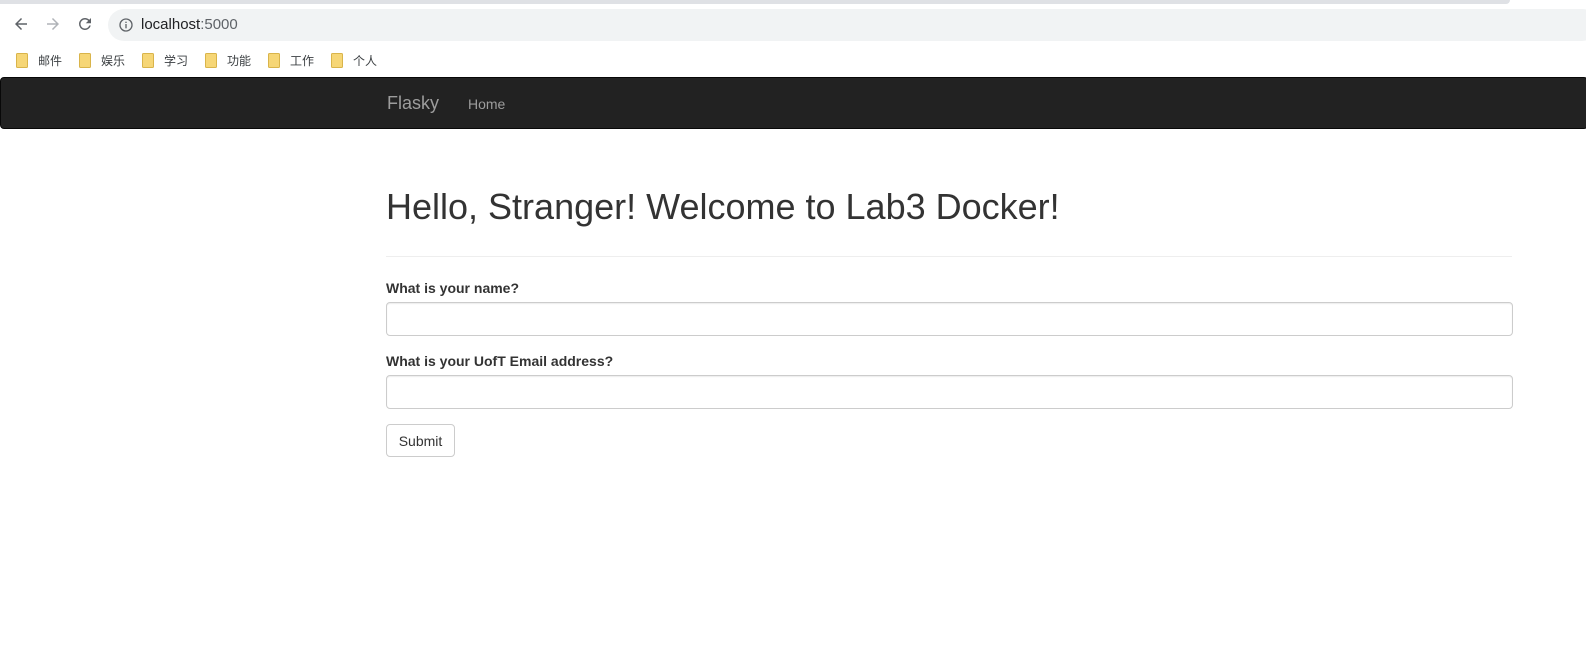  I want to click on submit-button: Submit, so click(420, 440).